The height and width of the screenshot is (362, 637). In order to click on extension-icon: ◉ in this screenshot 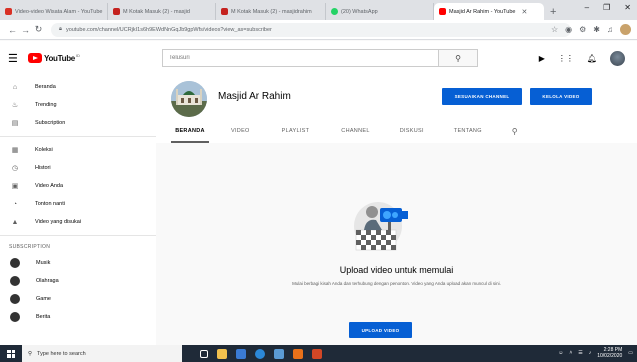, I will do `click(568, 29)`.